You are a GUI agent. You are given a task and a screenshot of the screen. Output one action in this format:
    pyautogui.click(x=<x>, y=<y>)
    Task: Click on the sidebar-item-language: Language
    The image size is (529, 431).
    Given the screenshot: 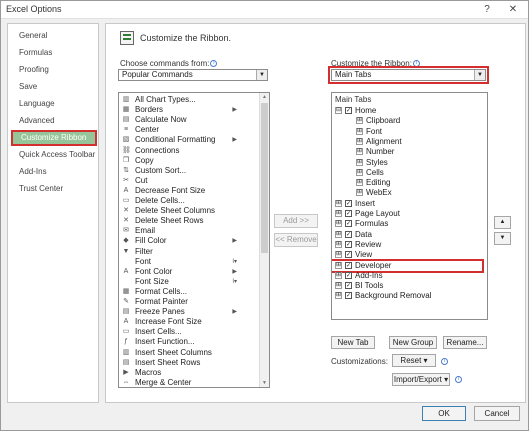 What is the action you would take?
    pyautogui.click(x=54, y=104)
    